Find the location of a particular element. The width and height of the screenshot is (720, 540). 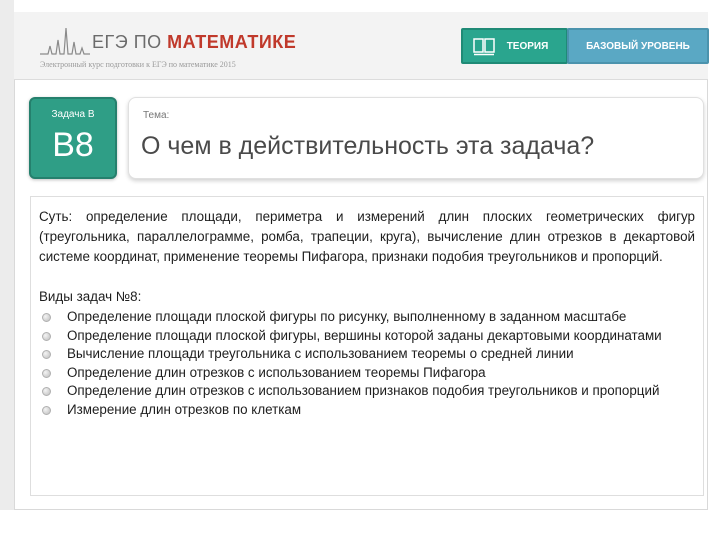

logo-text: ЕГЭ ПО МАТЕМАТИКЕ is located at coordinates (194, 42).